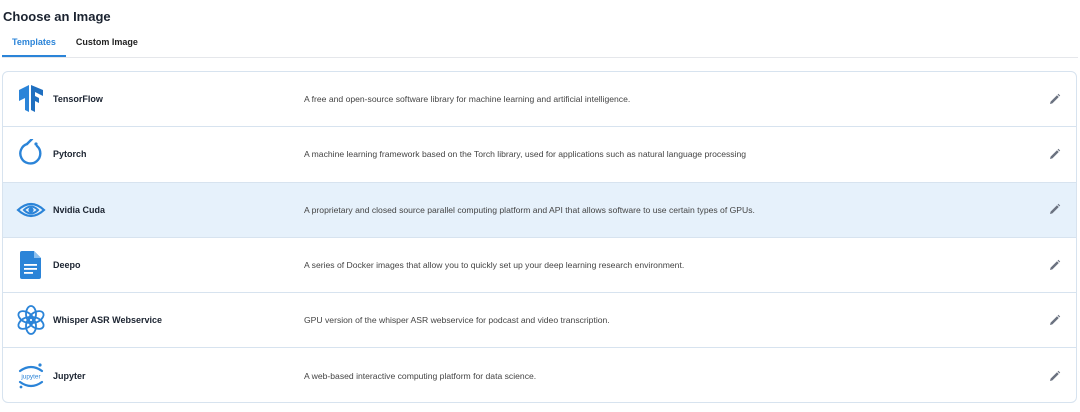 This screenshot has height=412, width=1080. What do you see at coordinates (78, 99) in the screenshot?
I see `image-name: TensorFlow` at bounding box center [78, 99].